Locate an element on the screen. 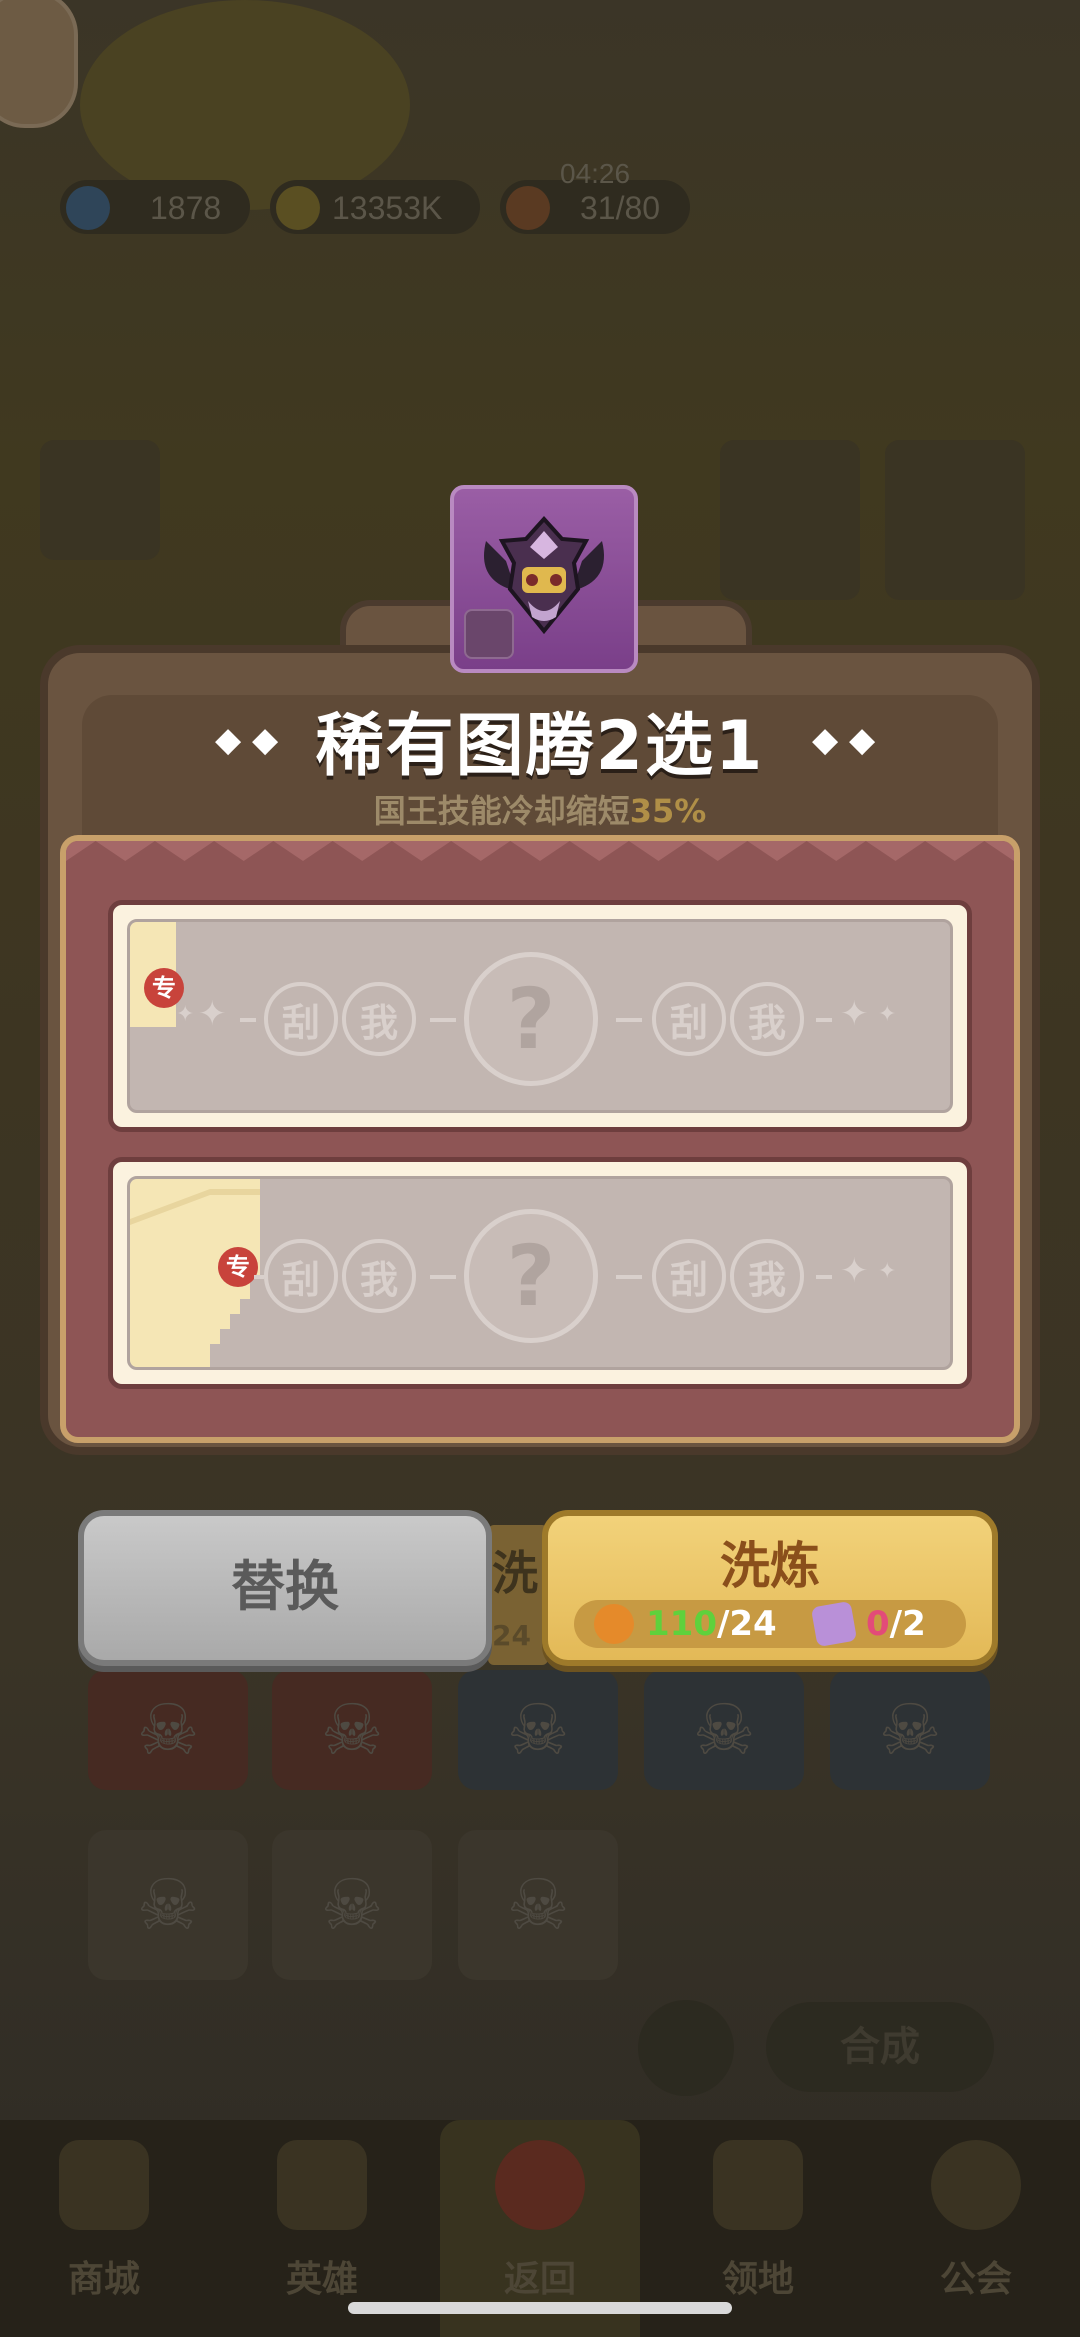 The image size is (1080, 2337). gold-count: 13353K is located at coordinates (387, 208).